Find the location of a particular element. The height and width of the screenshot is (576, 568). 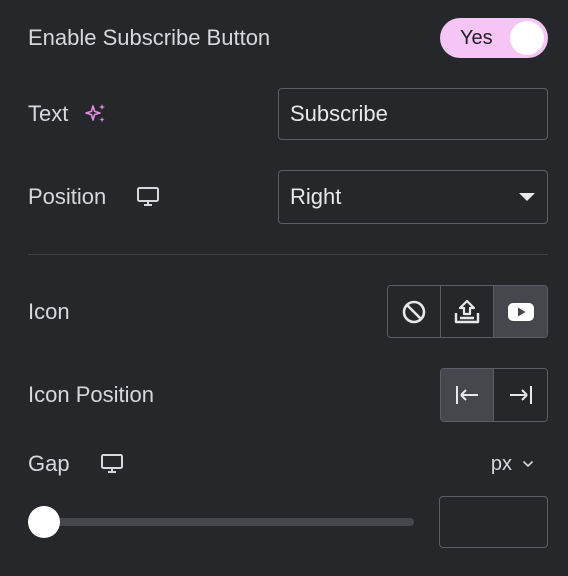

icon-option-youtube is located at coordinates (520, 311).